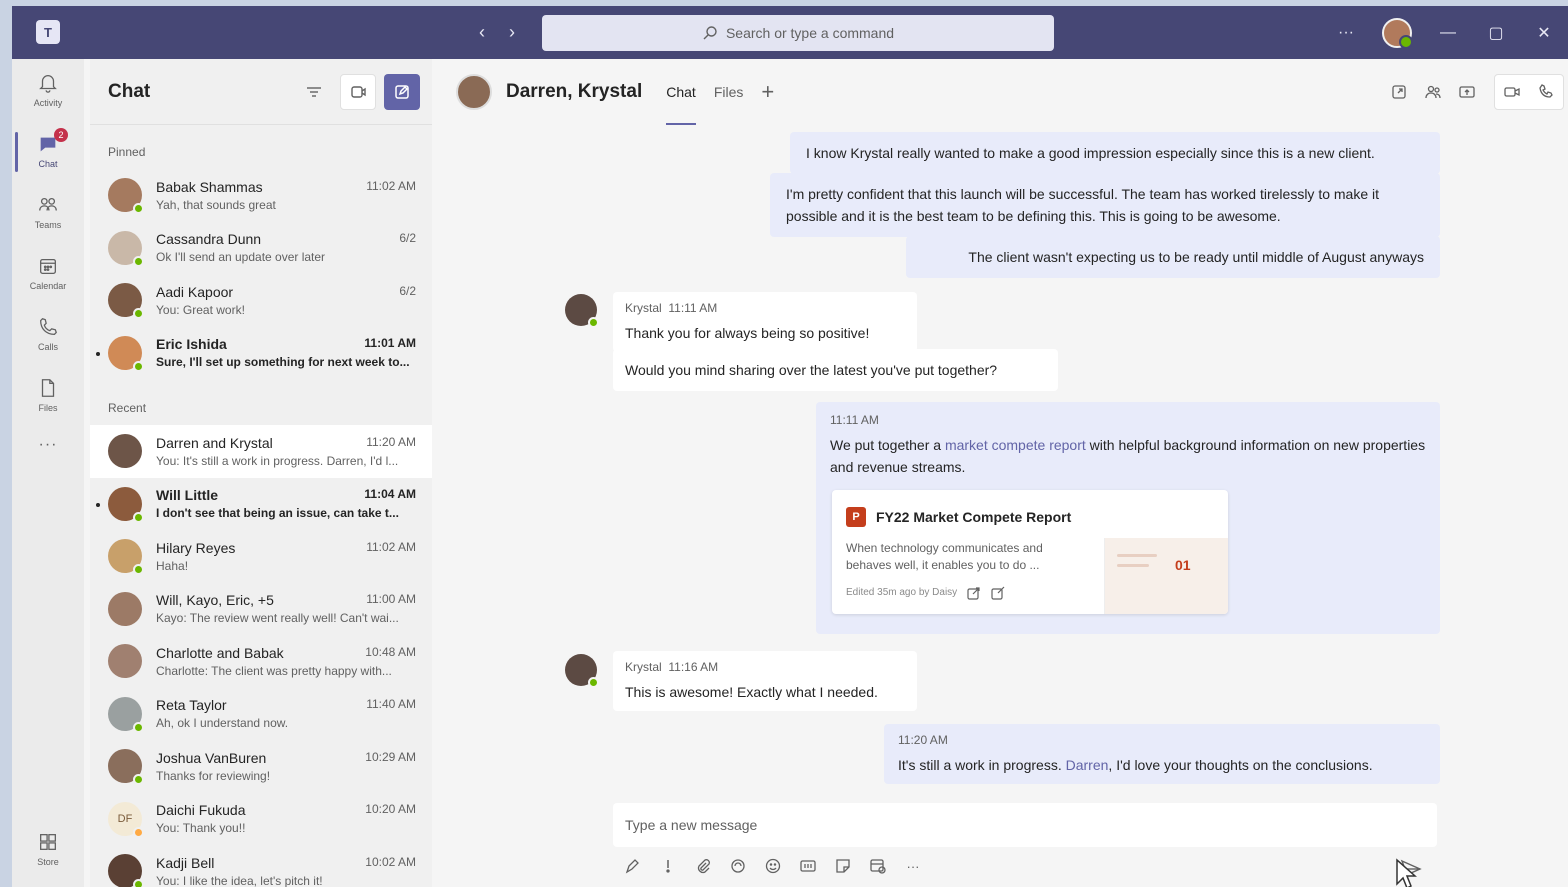 The image size is (1568, 887). Describe the element at coordinates (1015, 445) in the screenshot. I see `report-link: market compete report` at that location.